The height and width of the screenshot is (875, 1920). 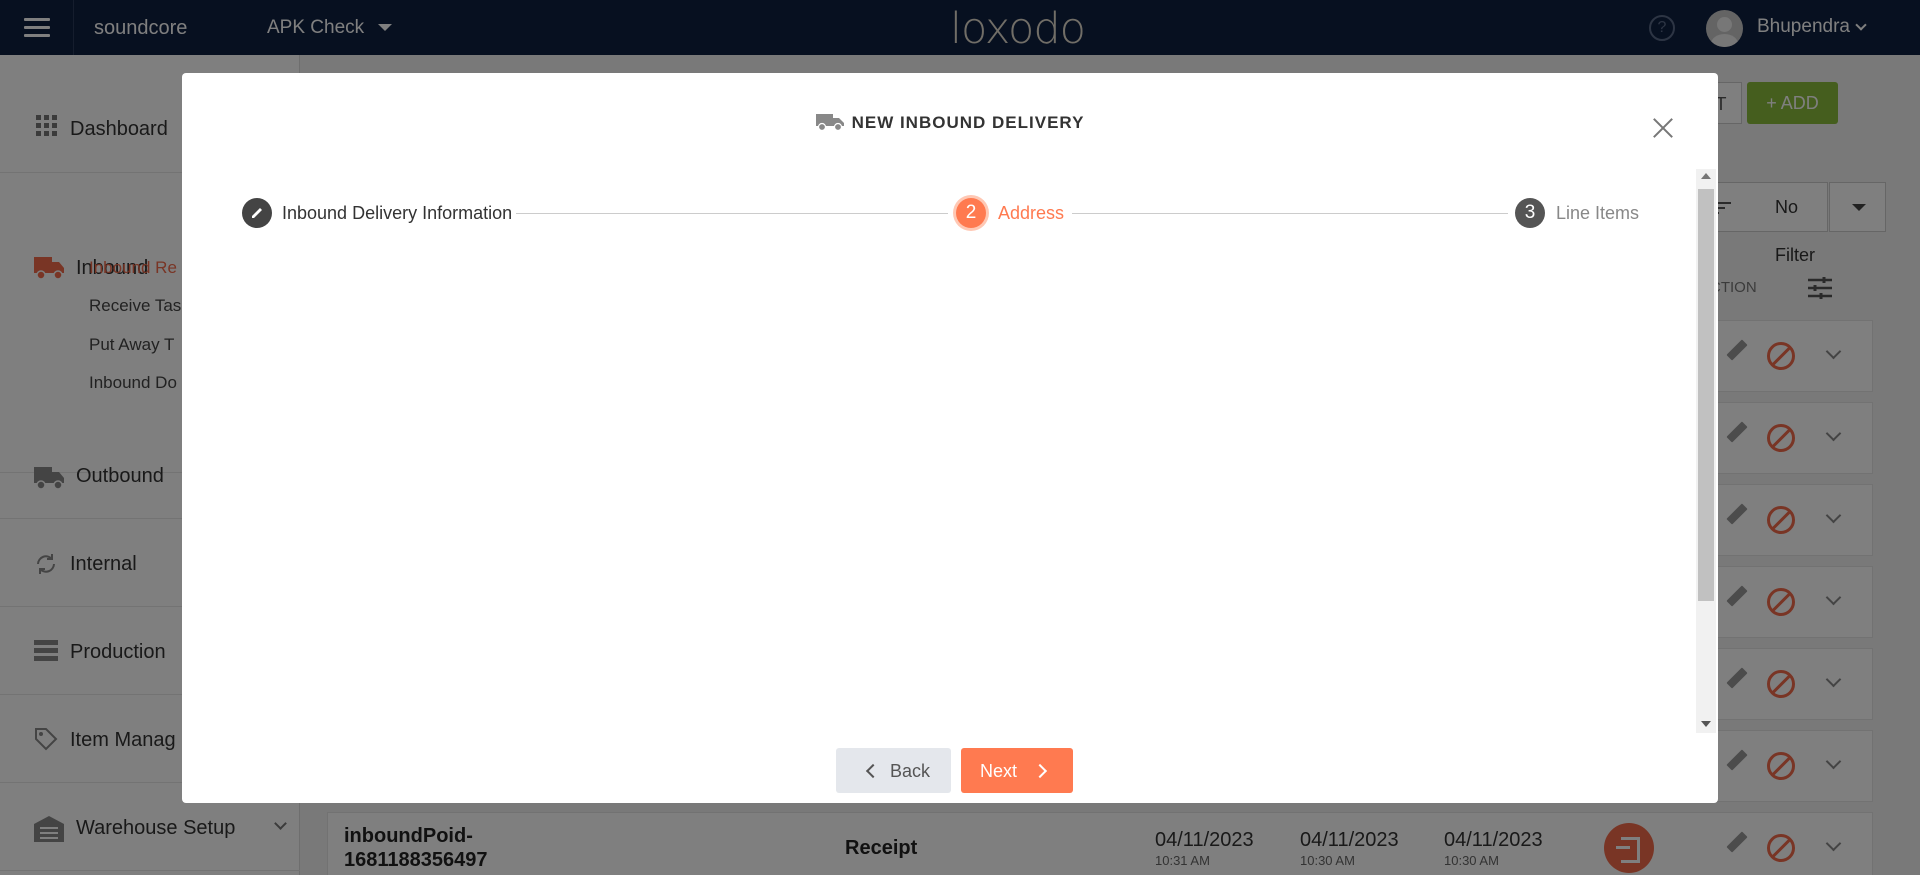 What do you see at coordinates (1031, 213) in the screenshot?
I see `step-2-label: Address` at bounding box center [1031, 213].